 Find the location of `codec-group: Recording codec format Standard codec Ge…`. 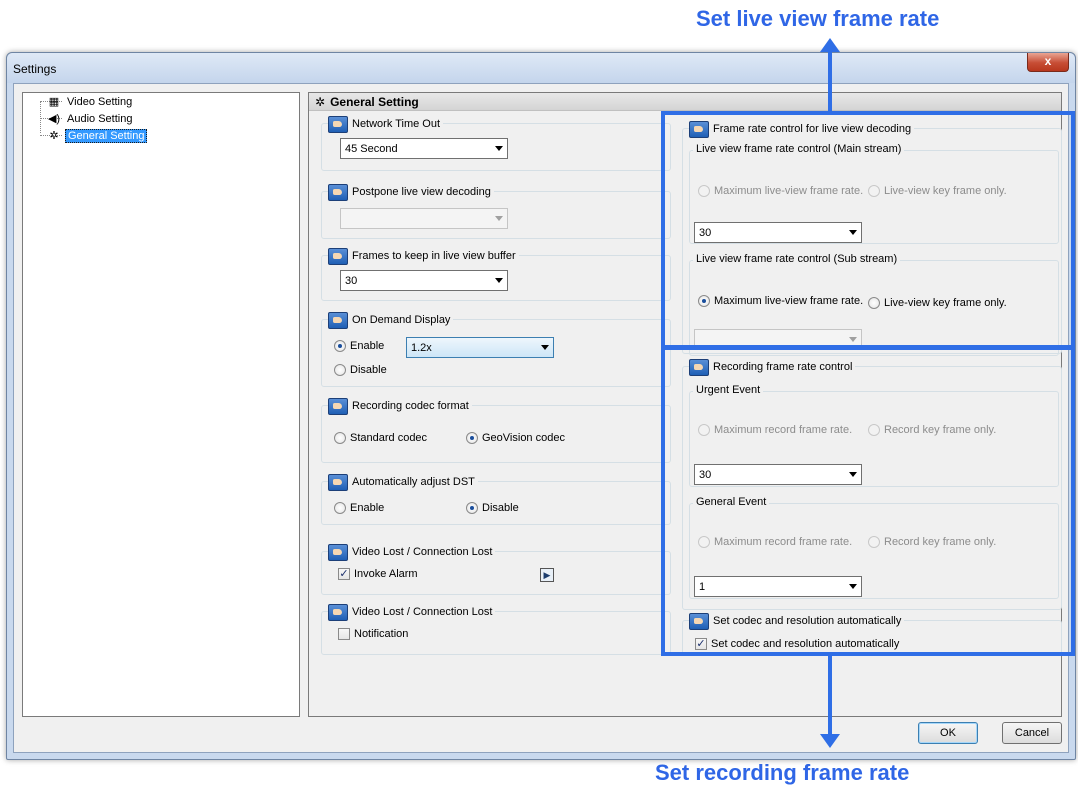

codec-group: Recording codec format Standard codec Ge… is located at coordinates (496, 429).